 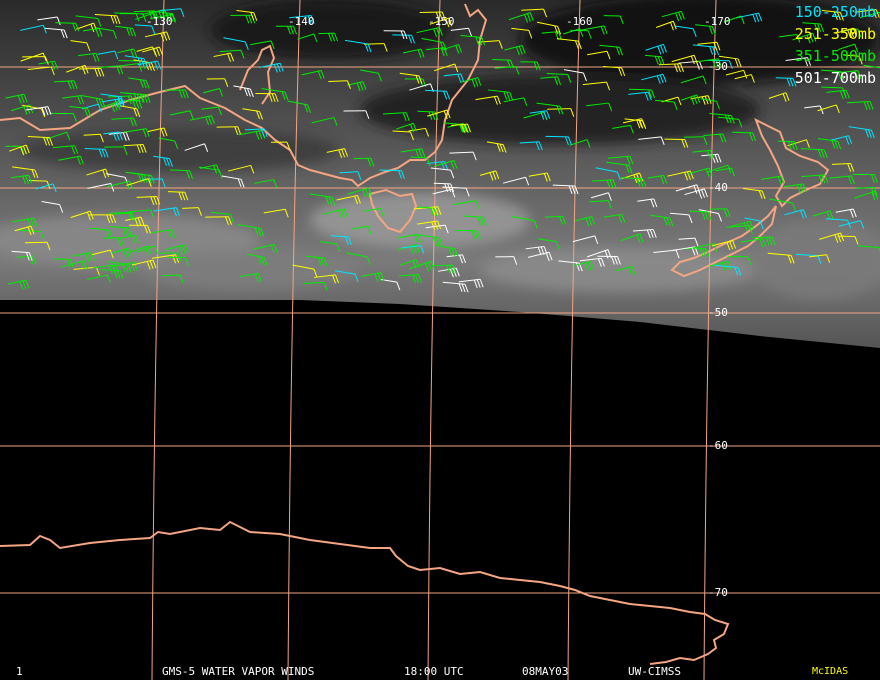 What do you see at coordinates (717, 21) in the screenshot?
I see `lon-label-170: -170` at bounding box center [717, 21].